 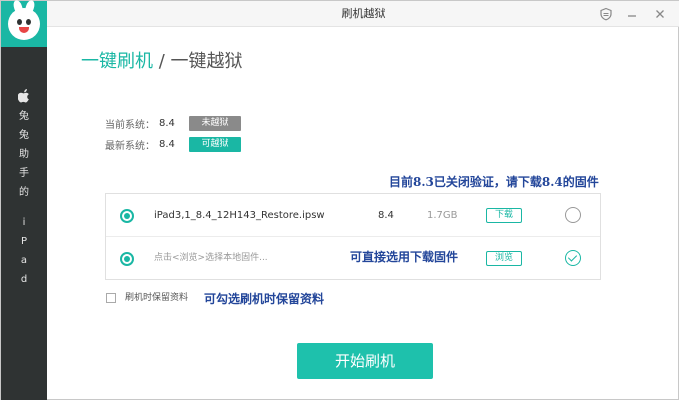 I want to click on annotation-verify-closed: 目前8.3已关闭验证，请下载8.4的固件, so click(x=494, y=182).